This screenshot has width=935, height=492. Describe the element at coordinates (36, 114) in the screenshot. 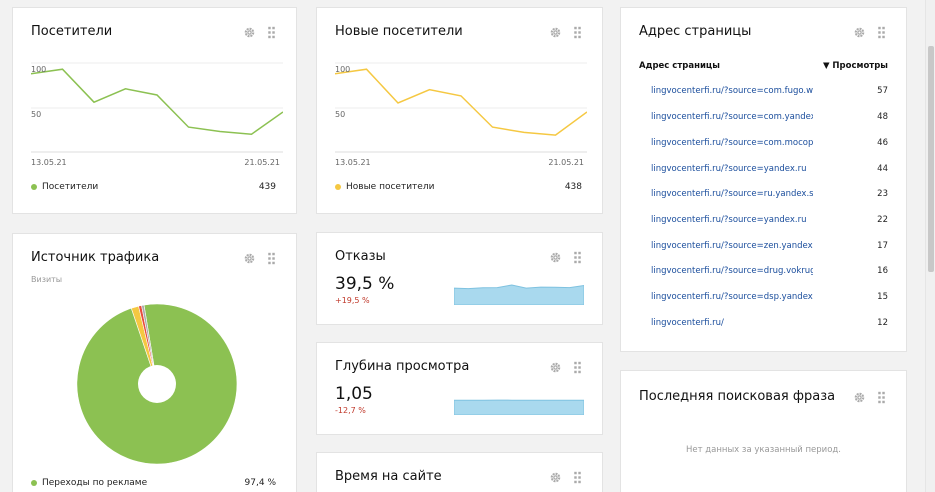

I see `visitors-ytick-mid: 50` at that location.